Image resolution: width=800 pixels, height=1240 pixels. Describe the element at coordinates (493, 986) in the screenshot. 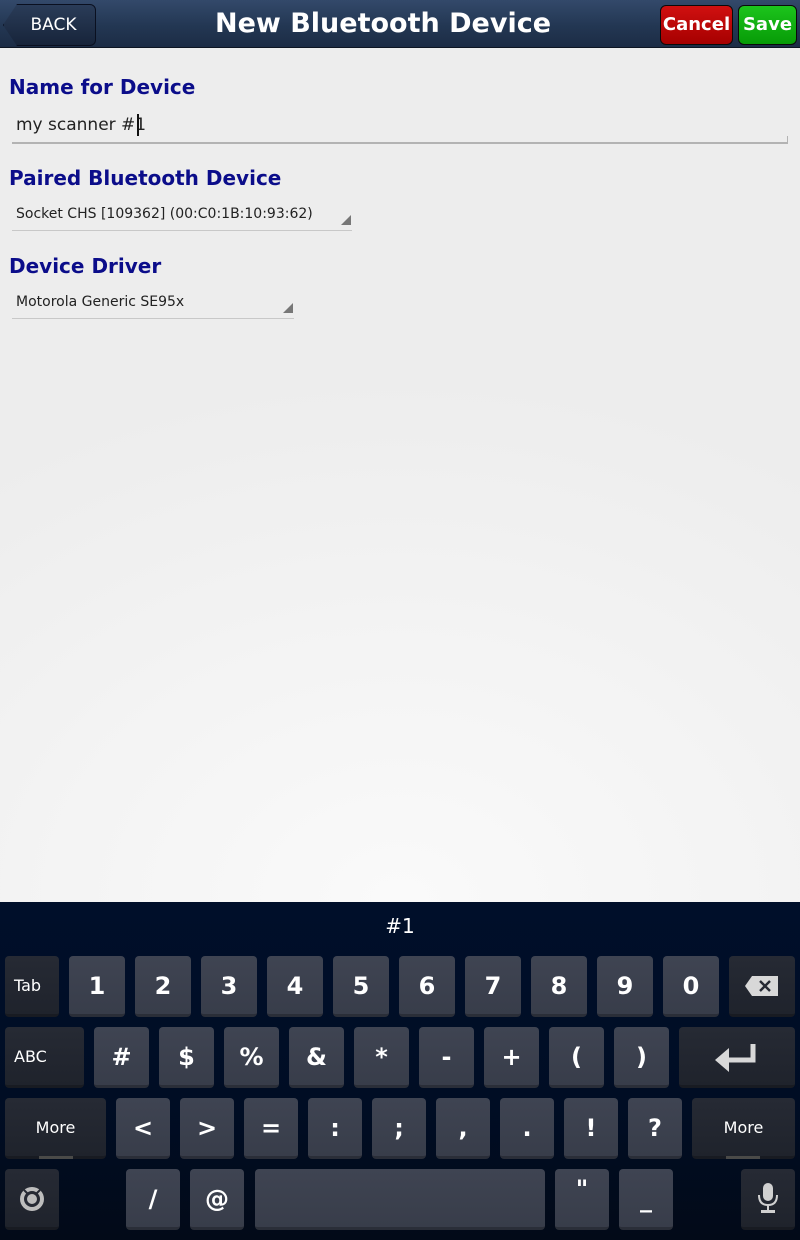

I see `key: 7` at that location.